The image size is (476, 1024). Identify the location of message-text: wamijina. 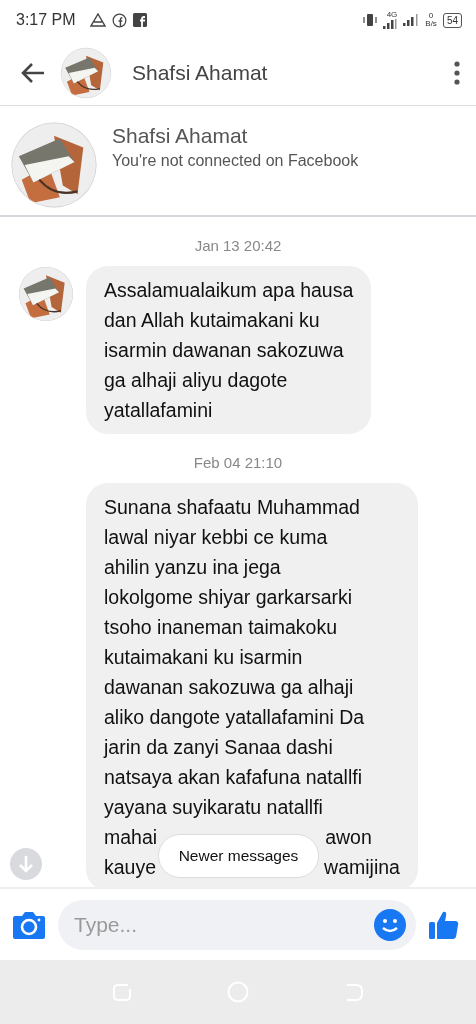
(362, 867).